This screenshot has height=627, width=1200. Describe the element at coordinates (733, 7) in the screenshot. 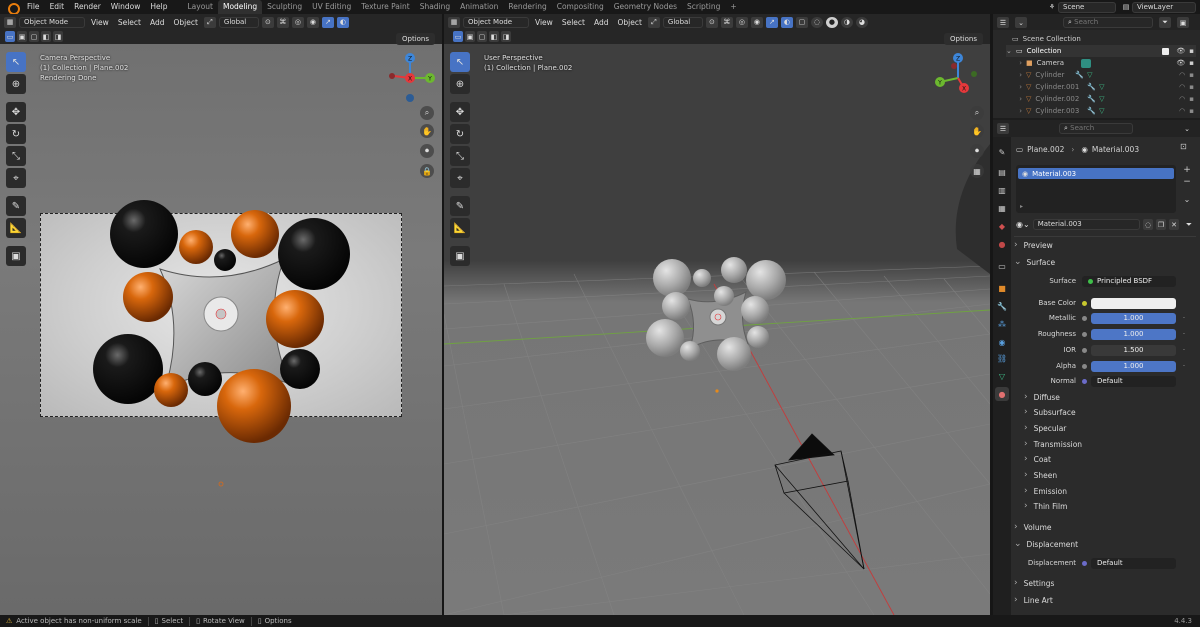

I see `add-workspace-button: +` at that location.